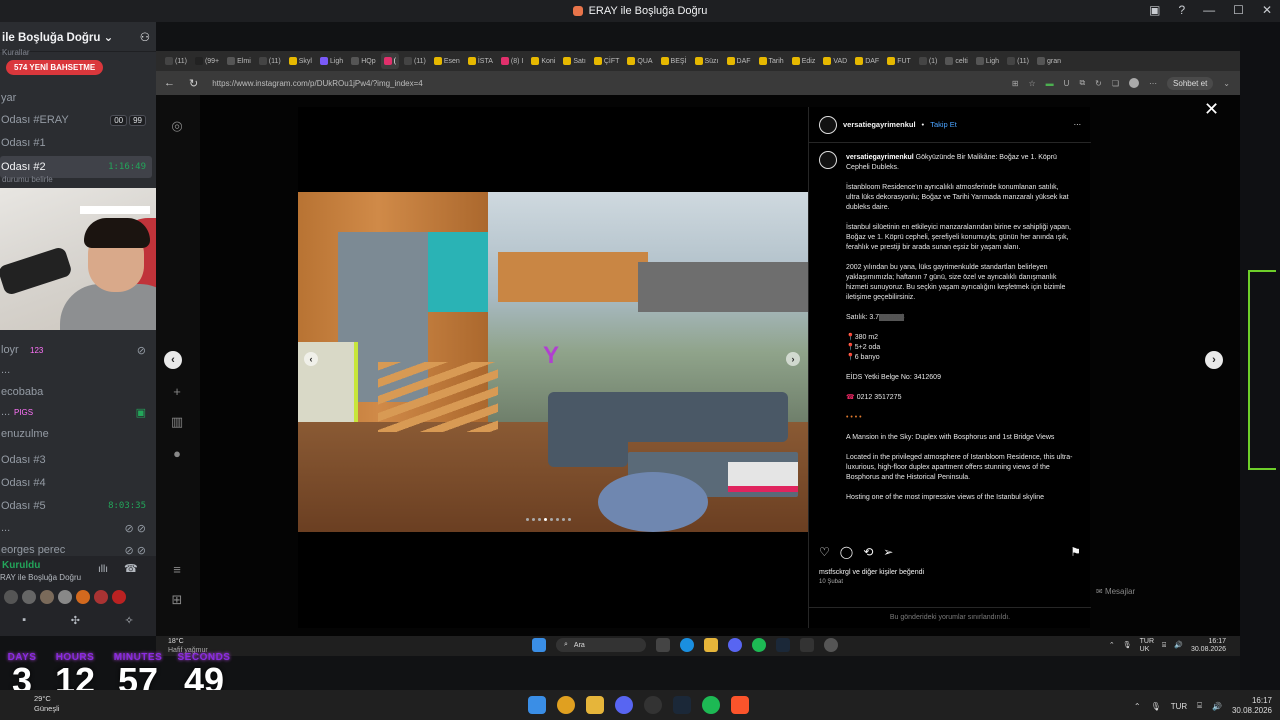 The image size is (1280, 720). What do you see at coordinates (1082, 83) in the screenshot?
I see `split-icon: ⧉` at bounding box center [1082, 83].